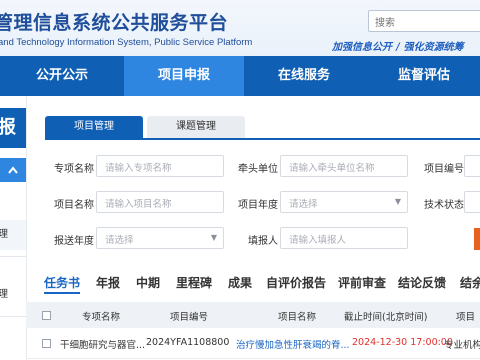 This screenshot has width=480, height=360. What do you see at coordinates (362, 47) in the screenshot?
I see `slogan-left: 加强信息公开` at bounding box center [362, 47].